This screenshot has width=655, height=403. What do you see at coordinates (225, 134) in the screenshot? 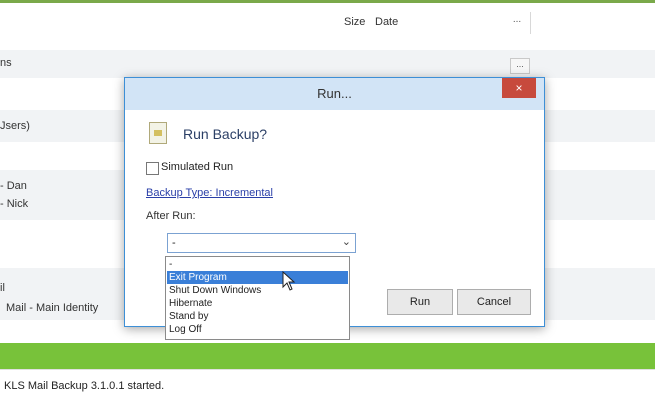
I see `dialog-heading: Run Backup?` at bounding box center [225, 134].